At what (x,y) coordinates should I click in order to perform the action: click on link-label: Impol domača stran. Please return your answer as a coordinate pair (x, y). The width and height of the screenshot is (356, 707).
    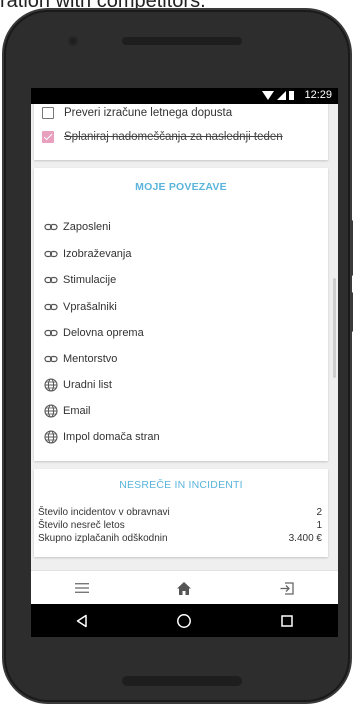
    Looking at the image, I should click on (111, 437).